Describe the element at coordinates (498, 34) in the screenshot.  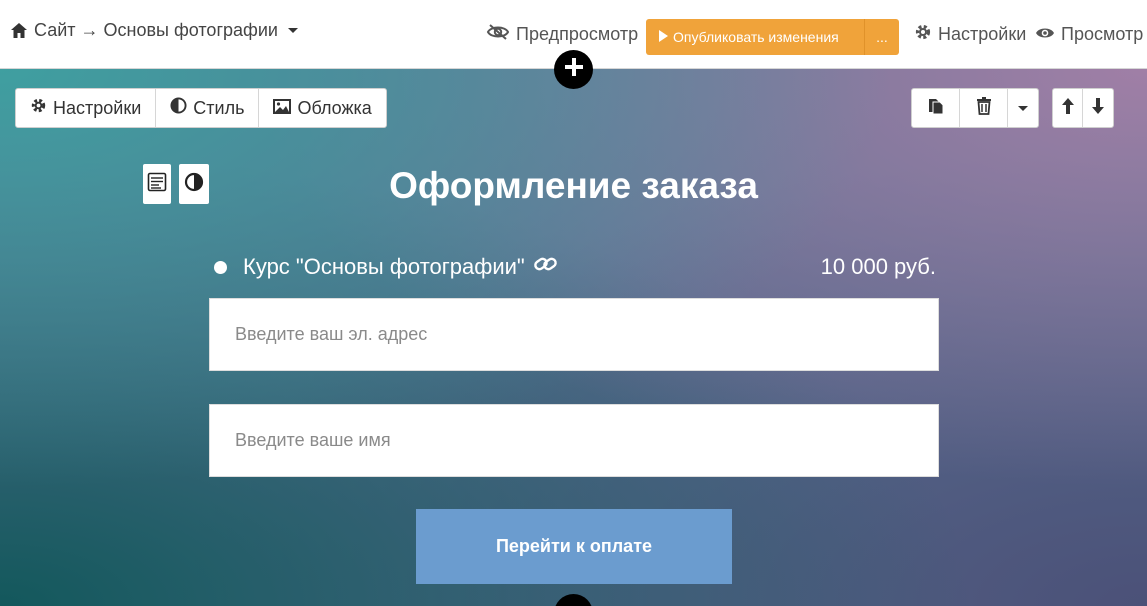
I see `eye-slash-icon` at that location.